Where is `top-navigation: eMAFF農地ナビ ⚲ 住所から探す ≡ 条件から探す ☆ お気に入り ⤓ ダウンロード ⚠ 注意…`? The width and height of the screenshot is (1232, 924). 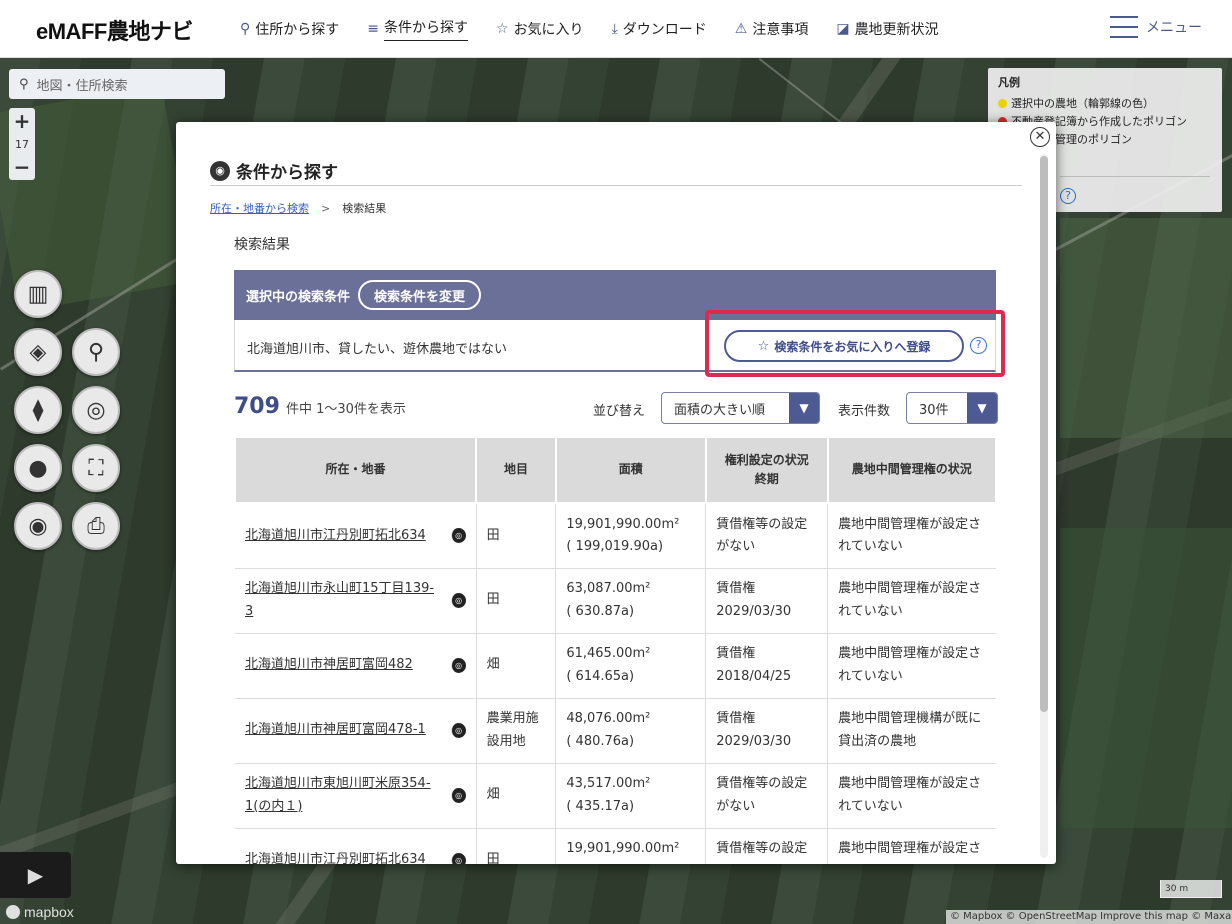
top-navigation: eMAFF農地ナビ ⚲ 住所から探す ≡ 条件から探す ☆ お気に入り ⤓ ダウンロード ⚠ 注意… is located at coordinates (616, 29).